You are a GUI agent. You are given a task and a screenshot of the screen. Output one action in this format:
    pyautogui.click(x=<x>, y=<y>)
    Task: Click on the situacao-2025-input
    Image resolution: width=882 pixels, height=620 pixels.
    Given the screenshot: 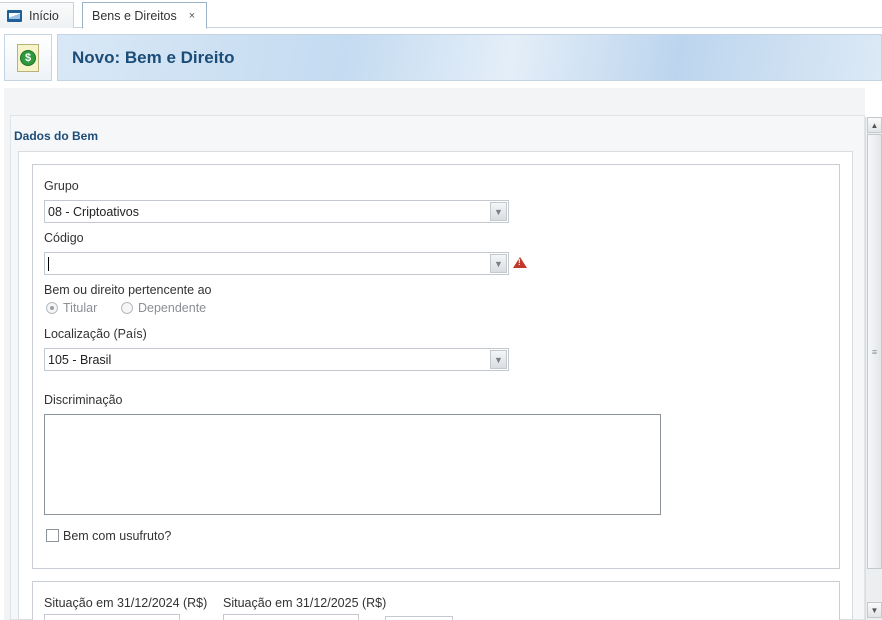 What is the action you would take?
    pyautogui.click(x=291, y=617)
    